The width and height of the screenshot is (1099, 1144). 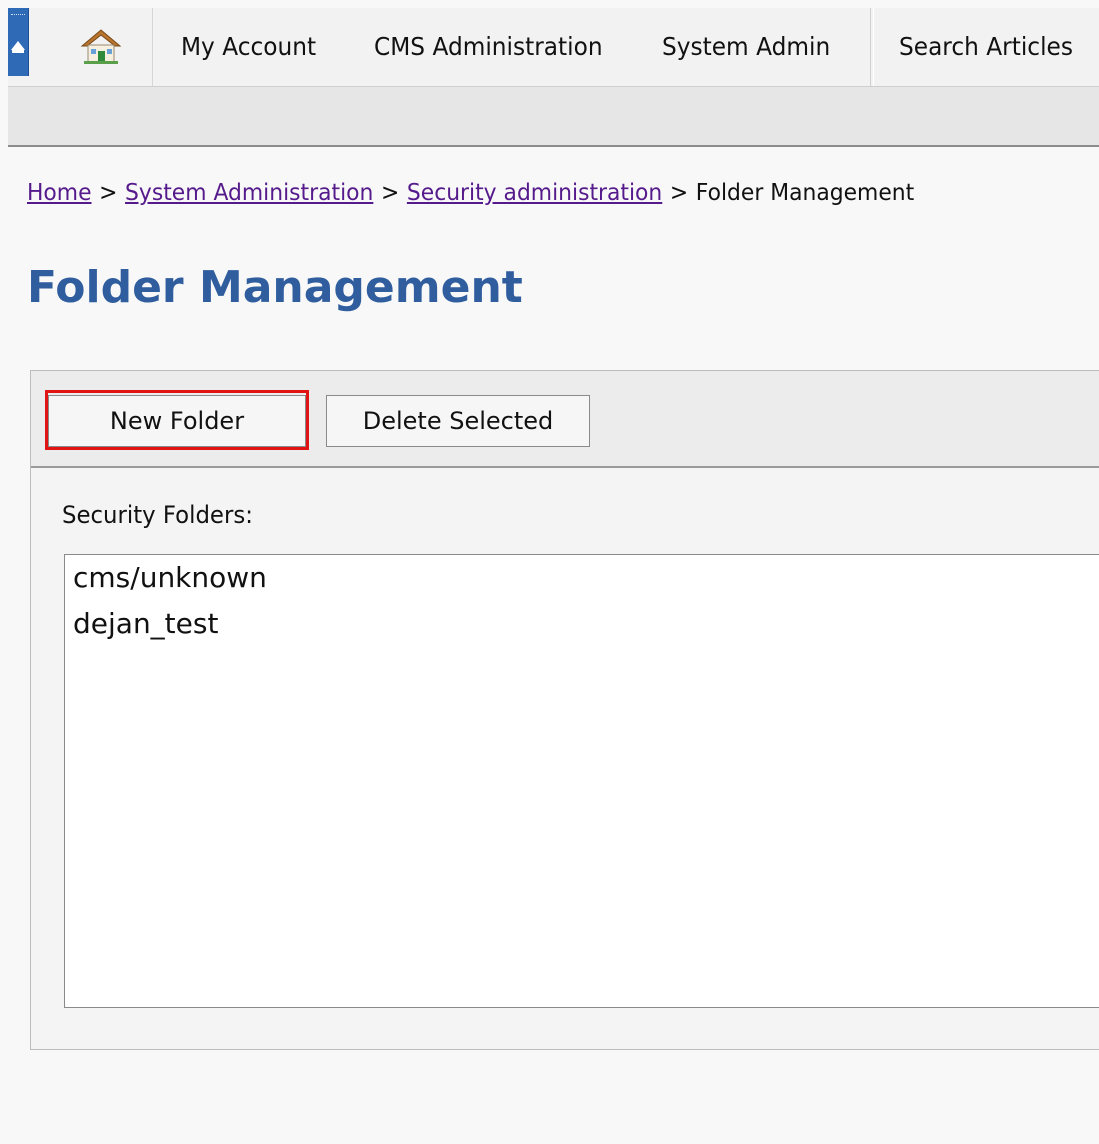 I want to click on home-icon, so click(x=101, y=46).